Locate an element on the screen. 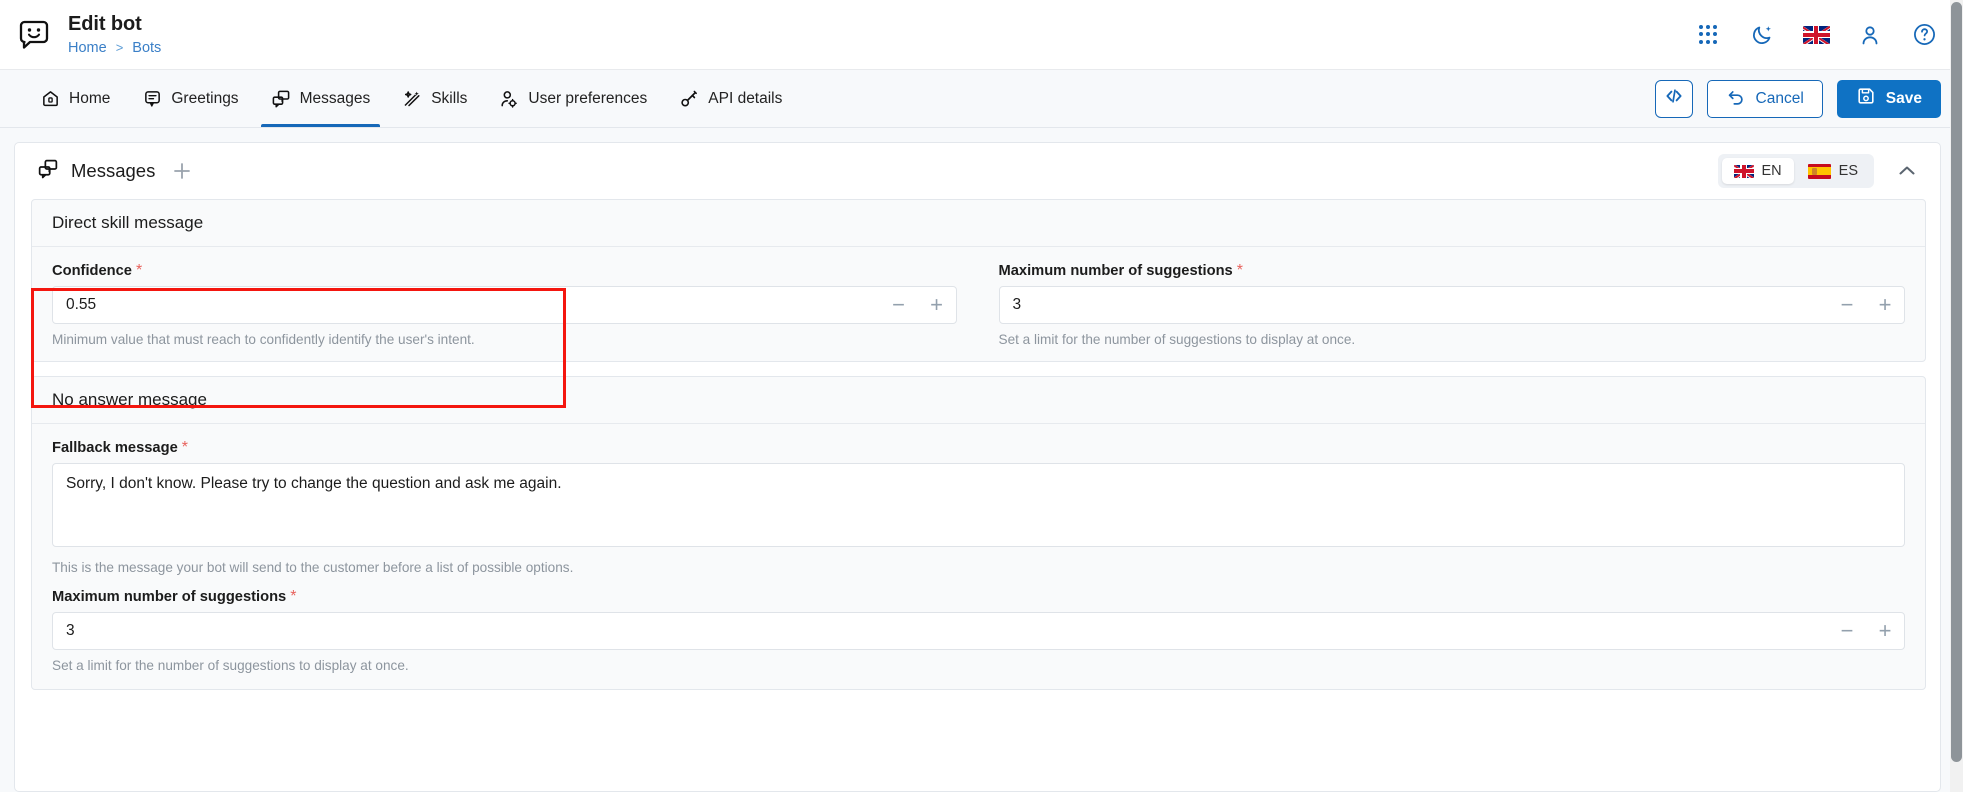  help-question-icon is located at coordinates (1924, 35).